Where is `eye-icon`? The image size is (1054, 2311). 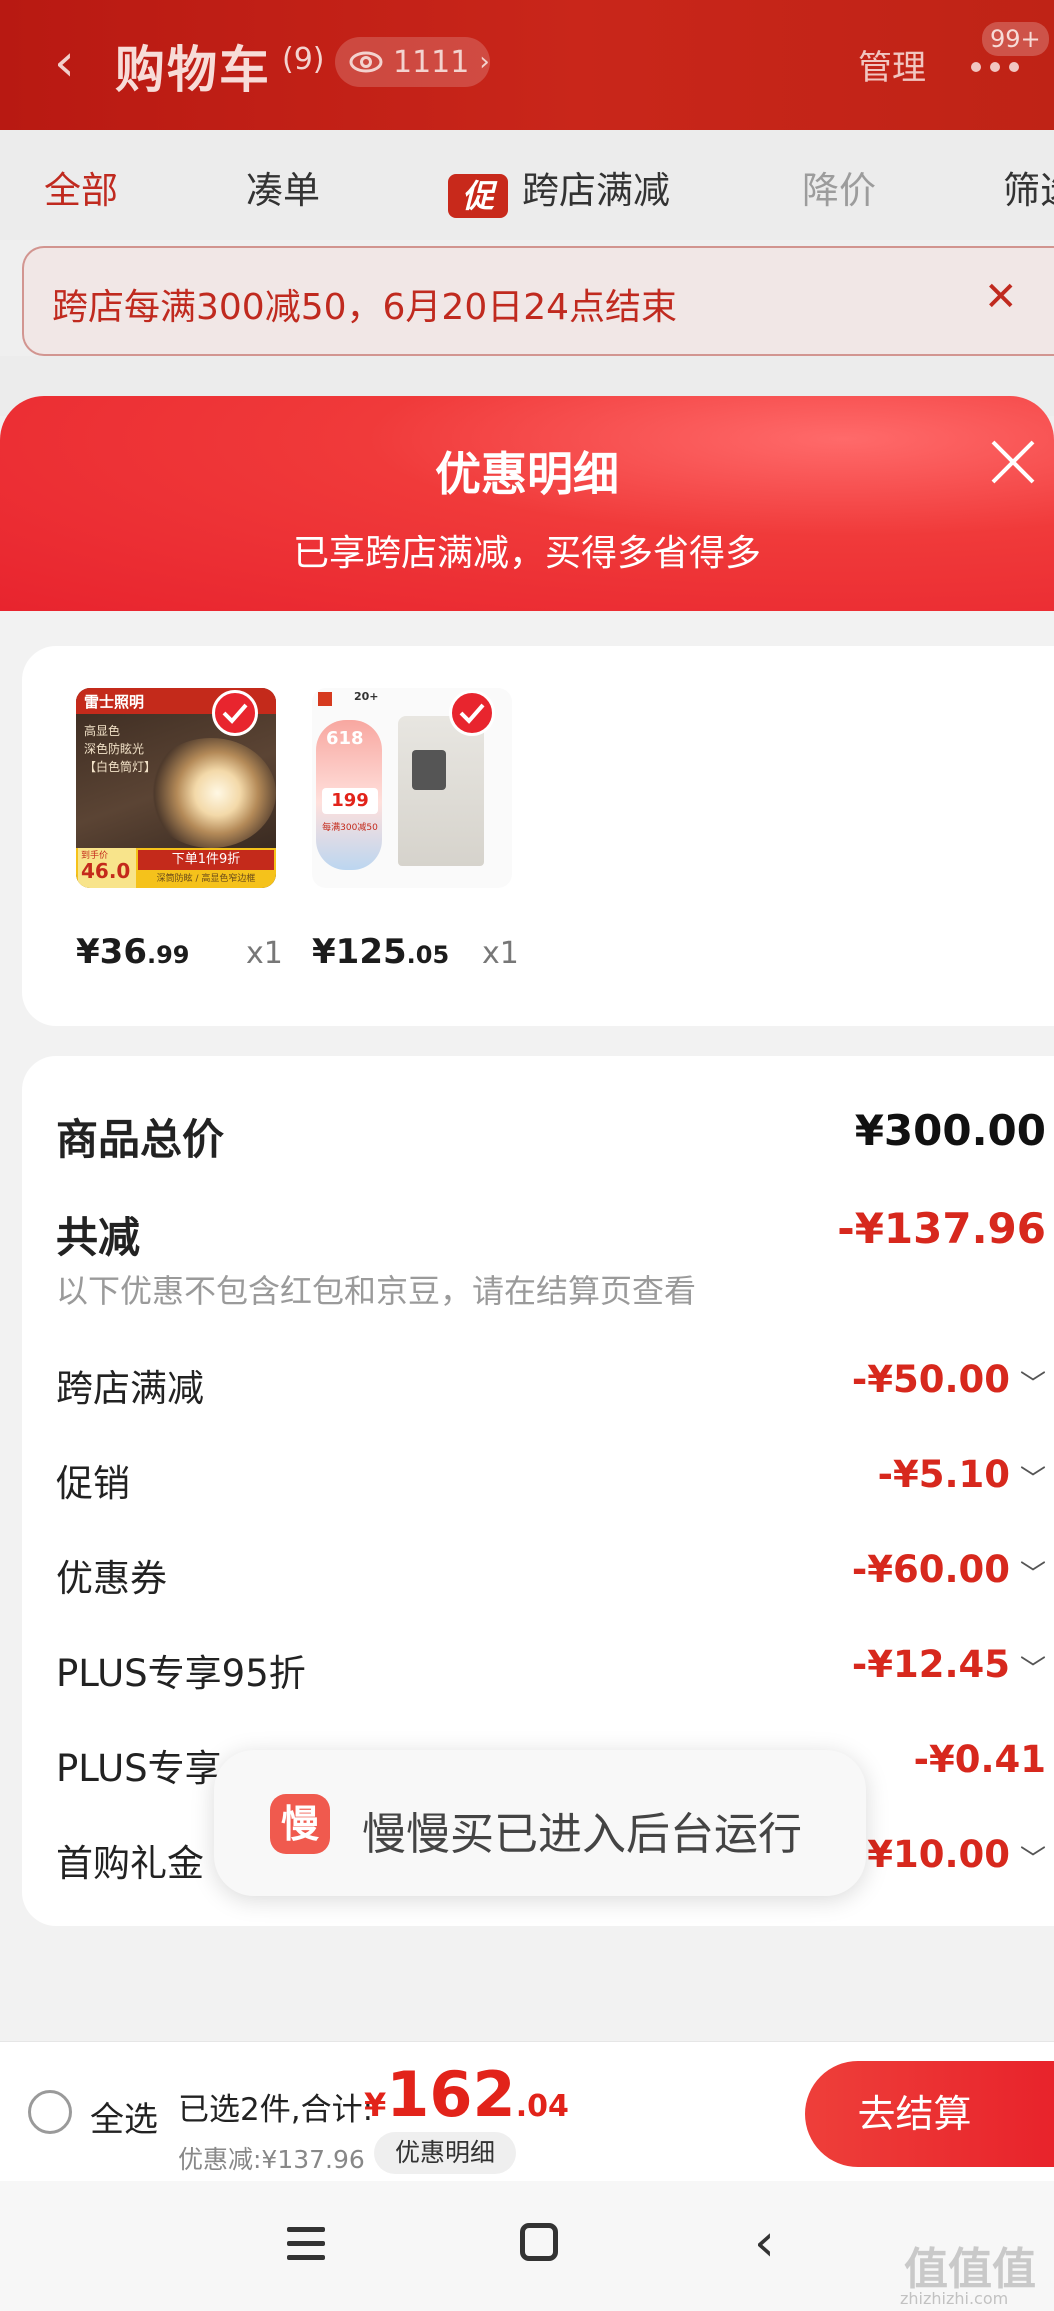
eye-icon is located at coordinates (366, 62).